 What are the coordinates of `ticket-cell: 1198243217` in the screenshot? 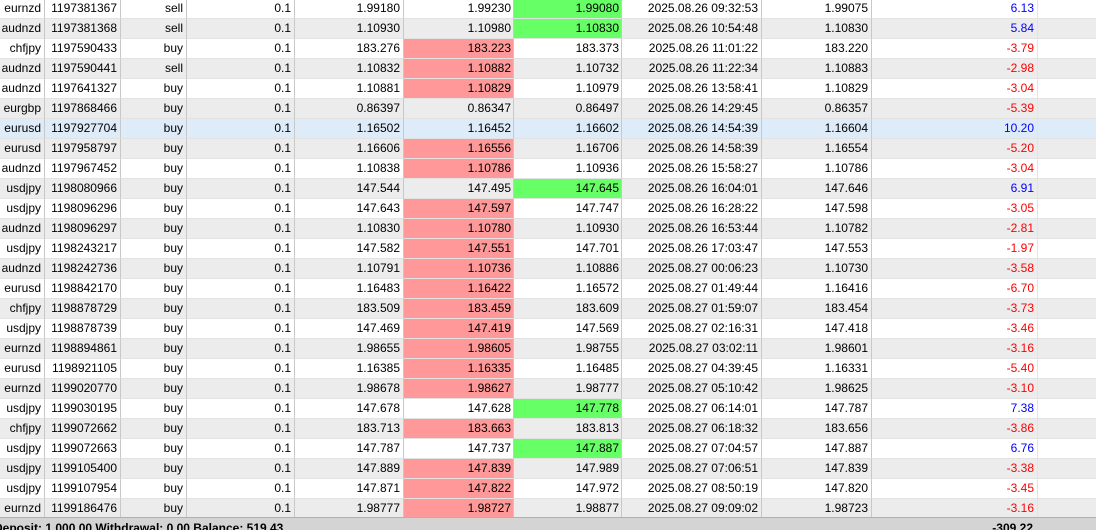 It's located at (83, 249).